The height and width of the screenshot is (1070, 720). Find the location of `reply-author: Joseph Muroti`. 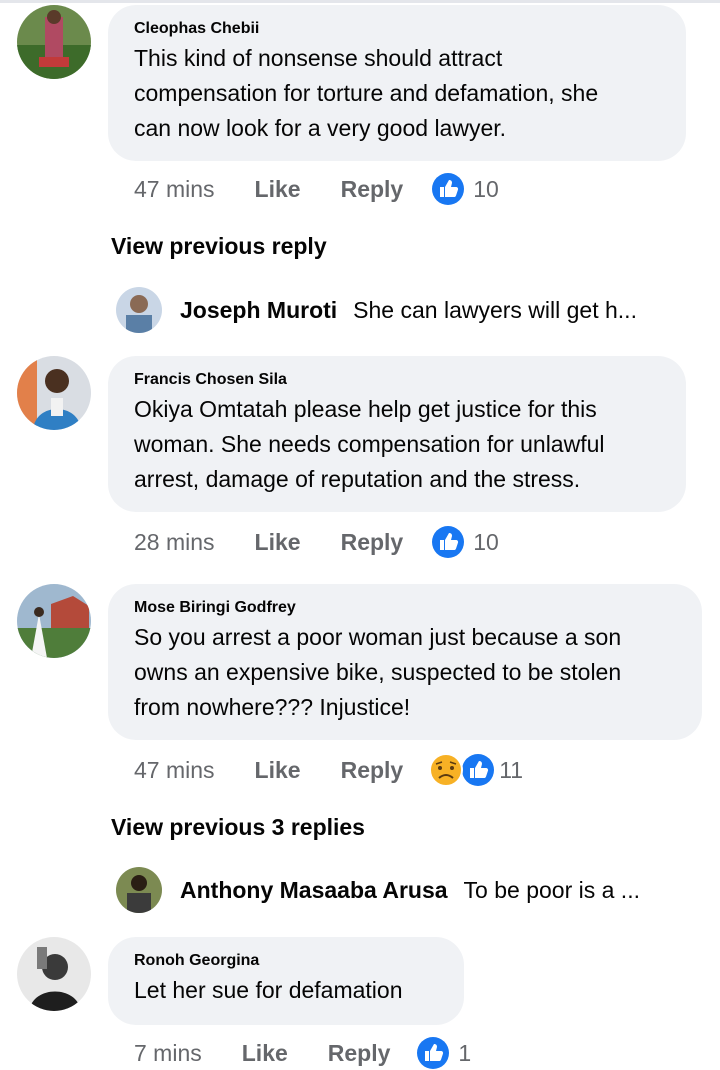

reply-author: Joseph Muroti is located at coordinates (258, 310).